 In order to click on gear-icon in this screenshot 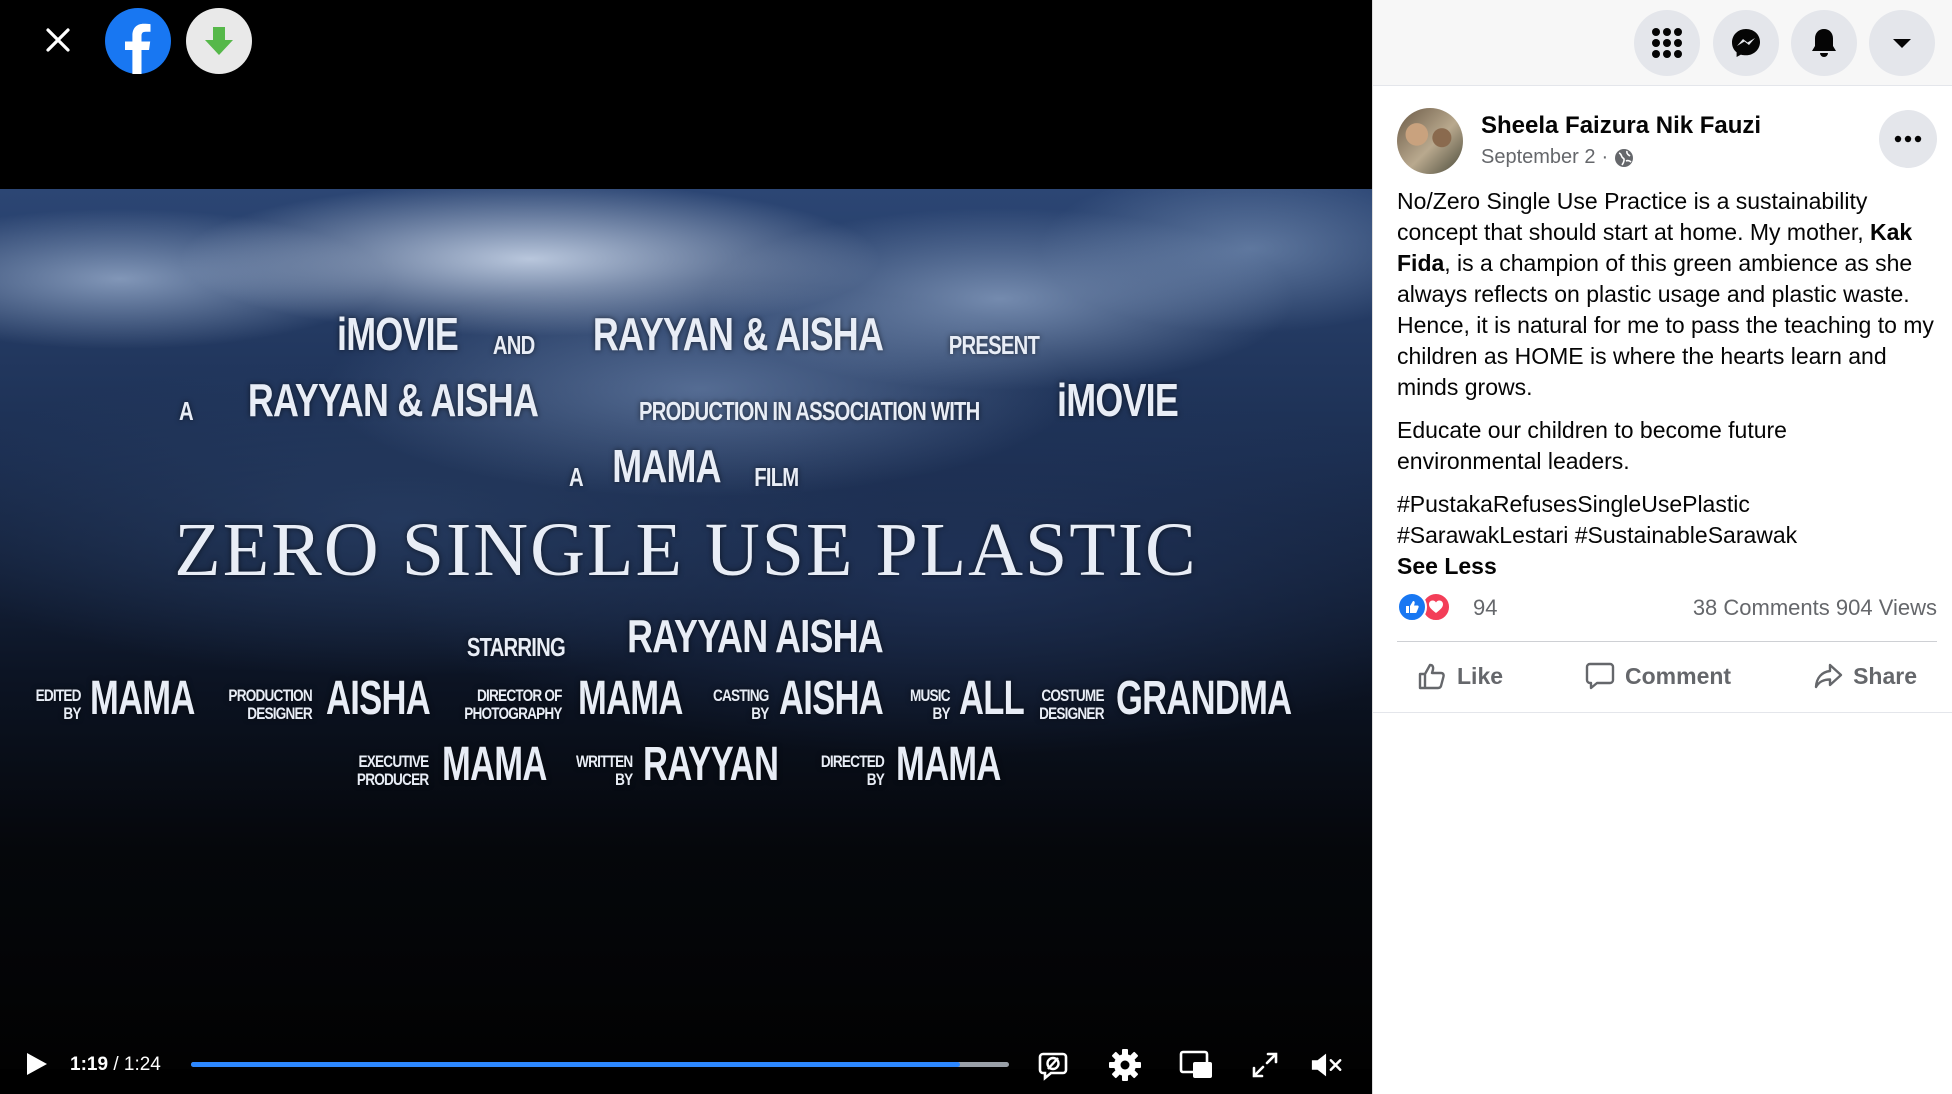, I will do `click(1125, 1065)`.